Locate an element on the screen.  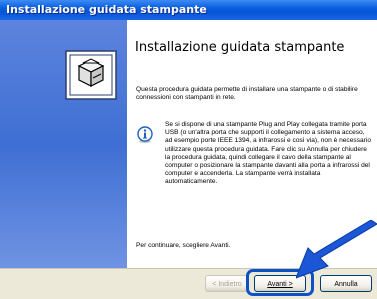
printer-wizard-icon is located at coordinates (91, 75).